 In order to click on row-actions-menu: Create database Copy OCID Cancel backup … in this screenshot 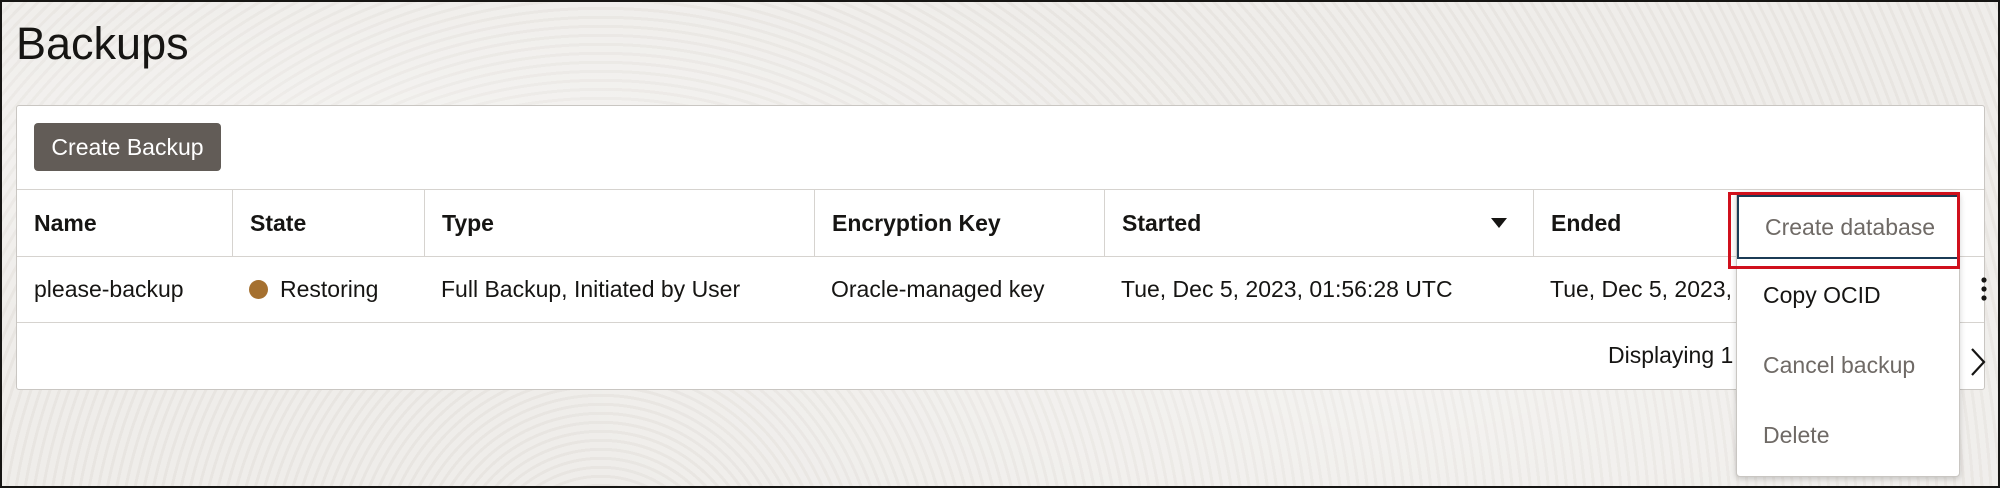, I will do `click(1848, 334)`.